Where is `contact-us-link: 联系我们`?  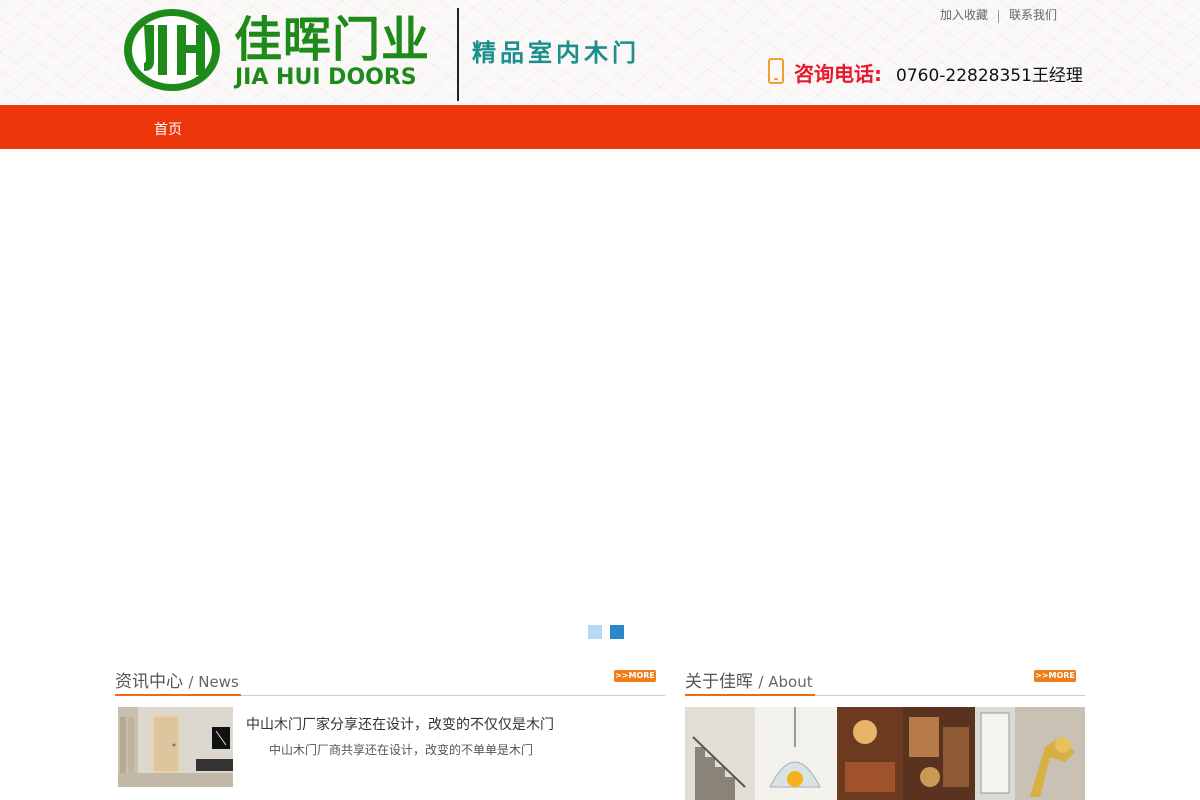 contact-us-link: 联系我们 is located at coordinates (1033, 15).